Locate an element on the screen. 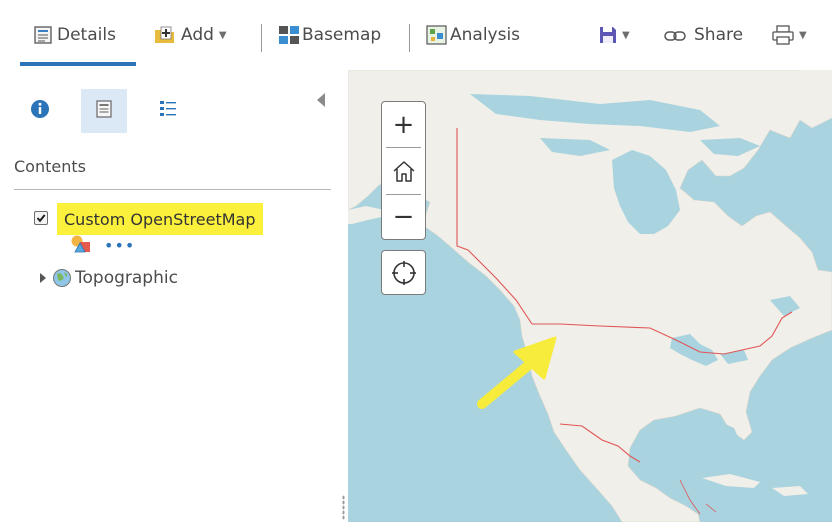  basemap-label: Basemap is located at coordinates (342, 35).